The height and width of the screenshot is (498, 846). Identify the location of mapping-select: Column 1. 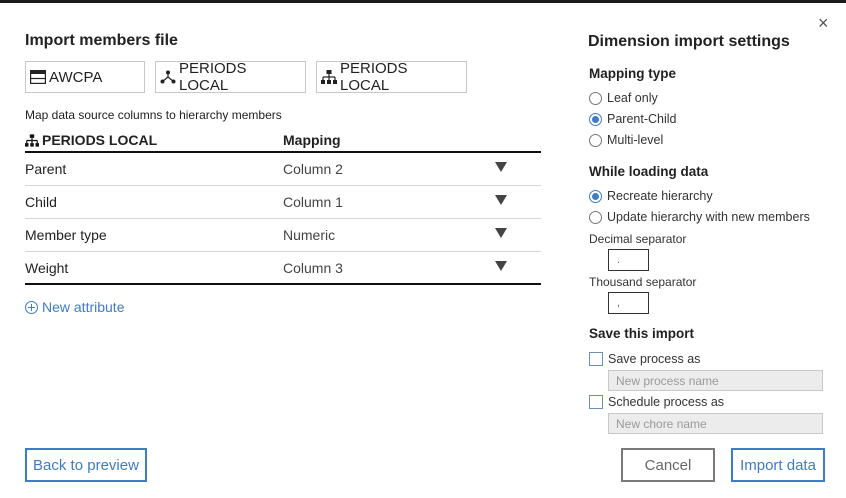
(313, 202).